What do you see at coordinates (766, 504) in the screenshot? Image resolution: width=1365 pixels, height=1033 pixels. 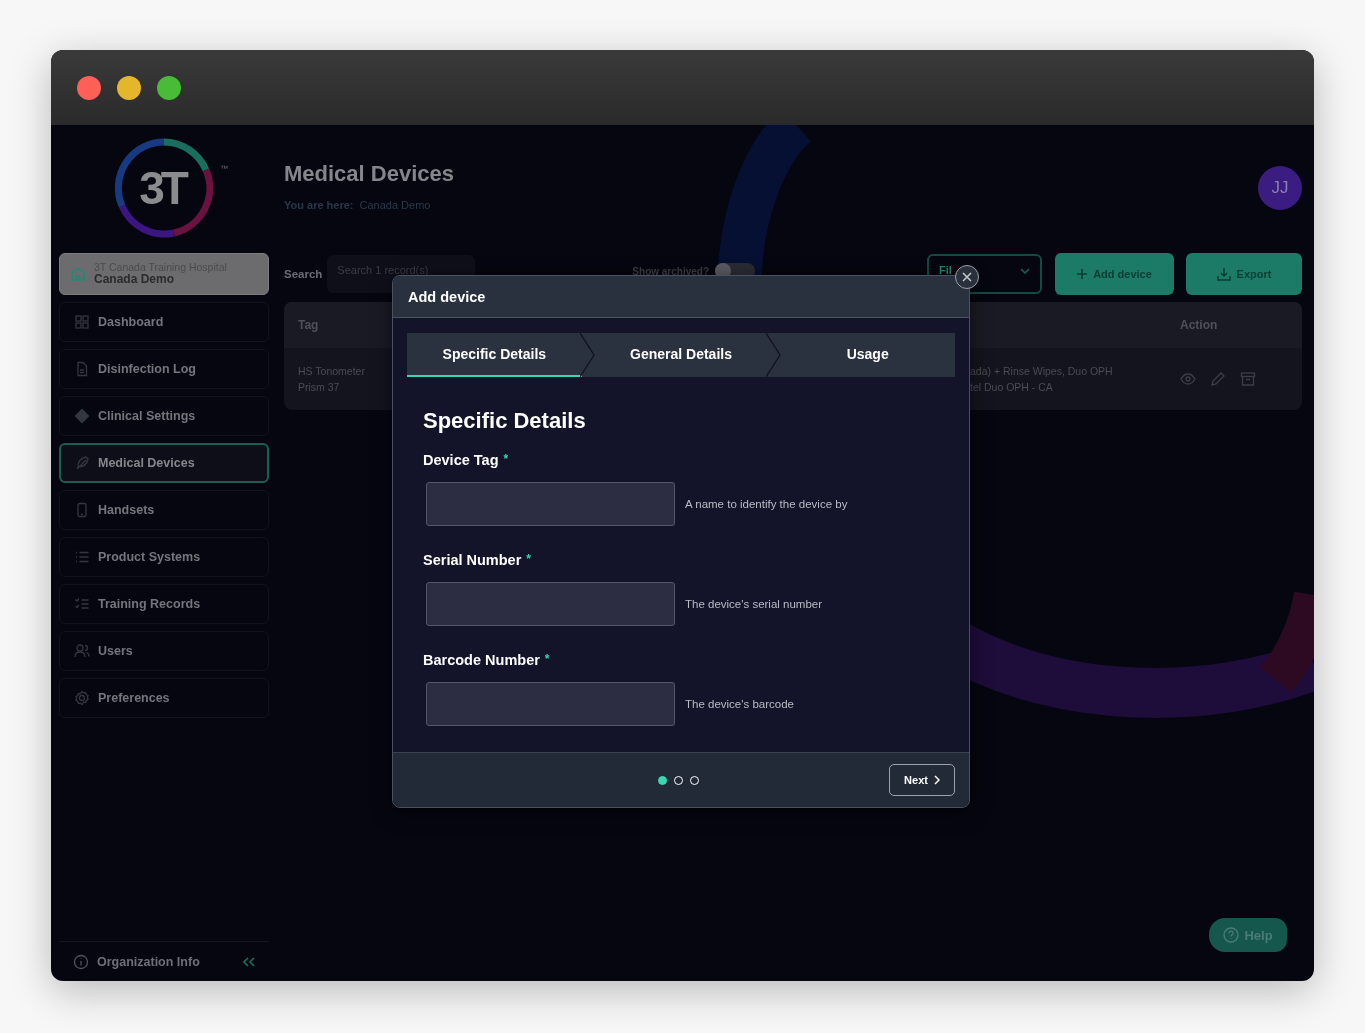 I see `field-hint: A name to identify the device by` at bounding box center [766, 504].